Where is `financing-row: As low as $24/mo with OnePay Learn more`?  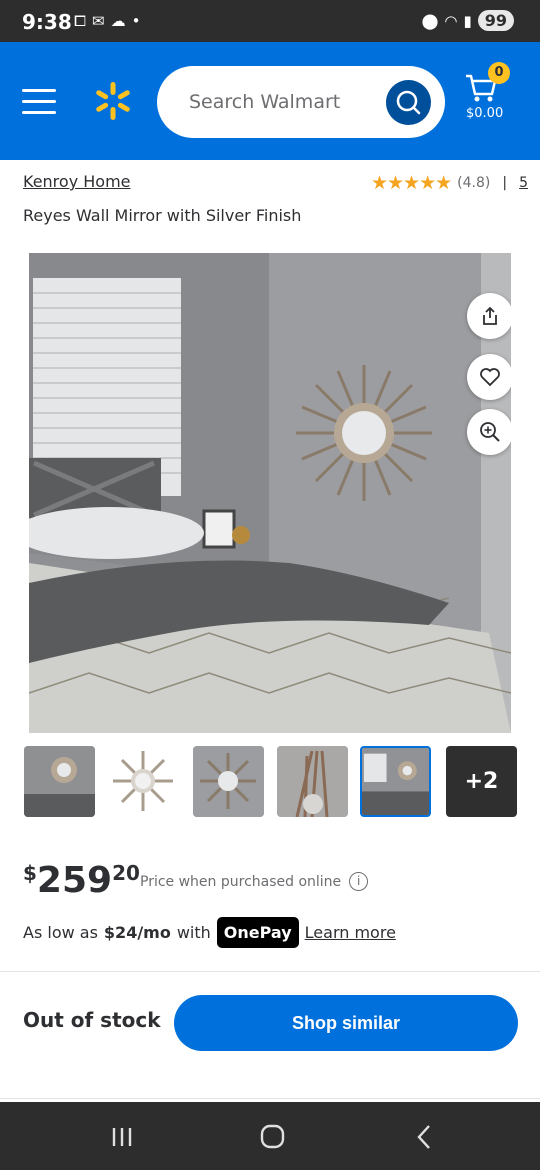
financing-row: As low as $24/mo with OnePay Learn more is located at coordinates (209, 932).